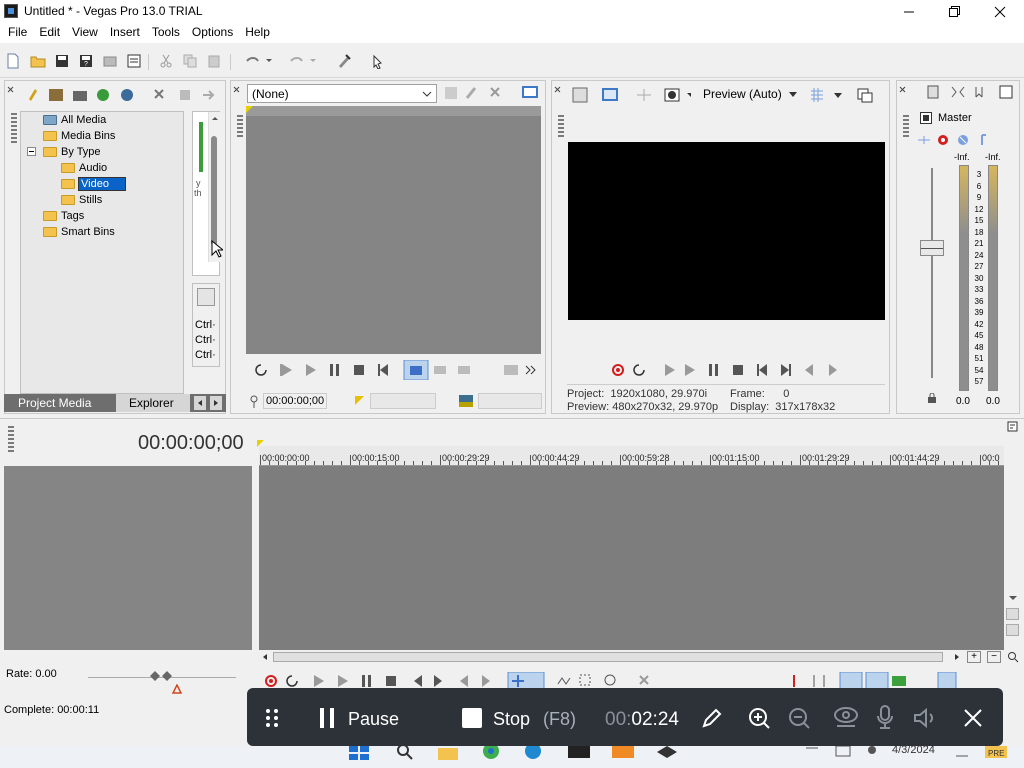 The width and height of the screenshot is (1024, 768). What do you see at coordinates (799, 718) in the screenshot?
I see `zoom-out-icon` at bounding box center [799, 718].